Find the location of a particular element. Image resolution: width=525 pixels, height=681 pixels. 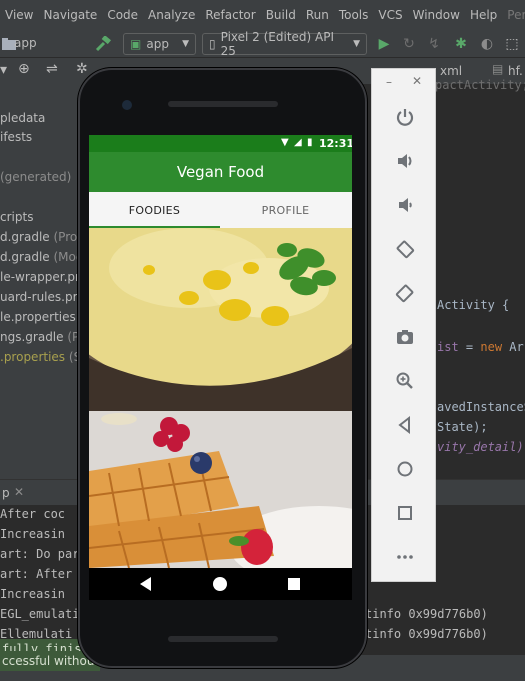

app-bar-title: Vegan Food is located at coordinates (220, 172).